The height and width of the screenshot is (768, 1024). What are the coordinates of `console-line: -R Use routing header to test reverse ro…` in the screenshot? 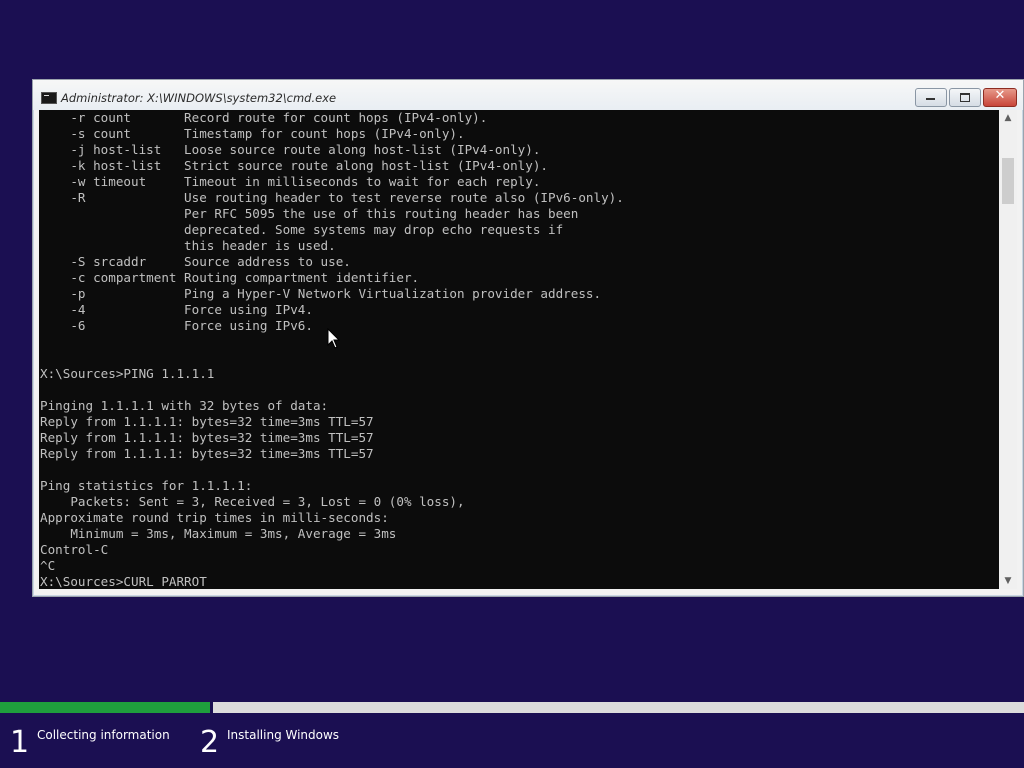 It's located at (332, 197).